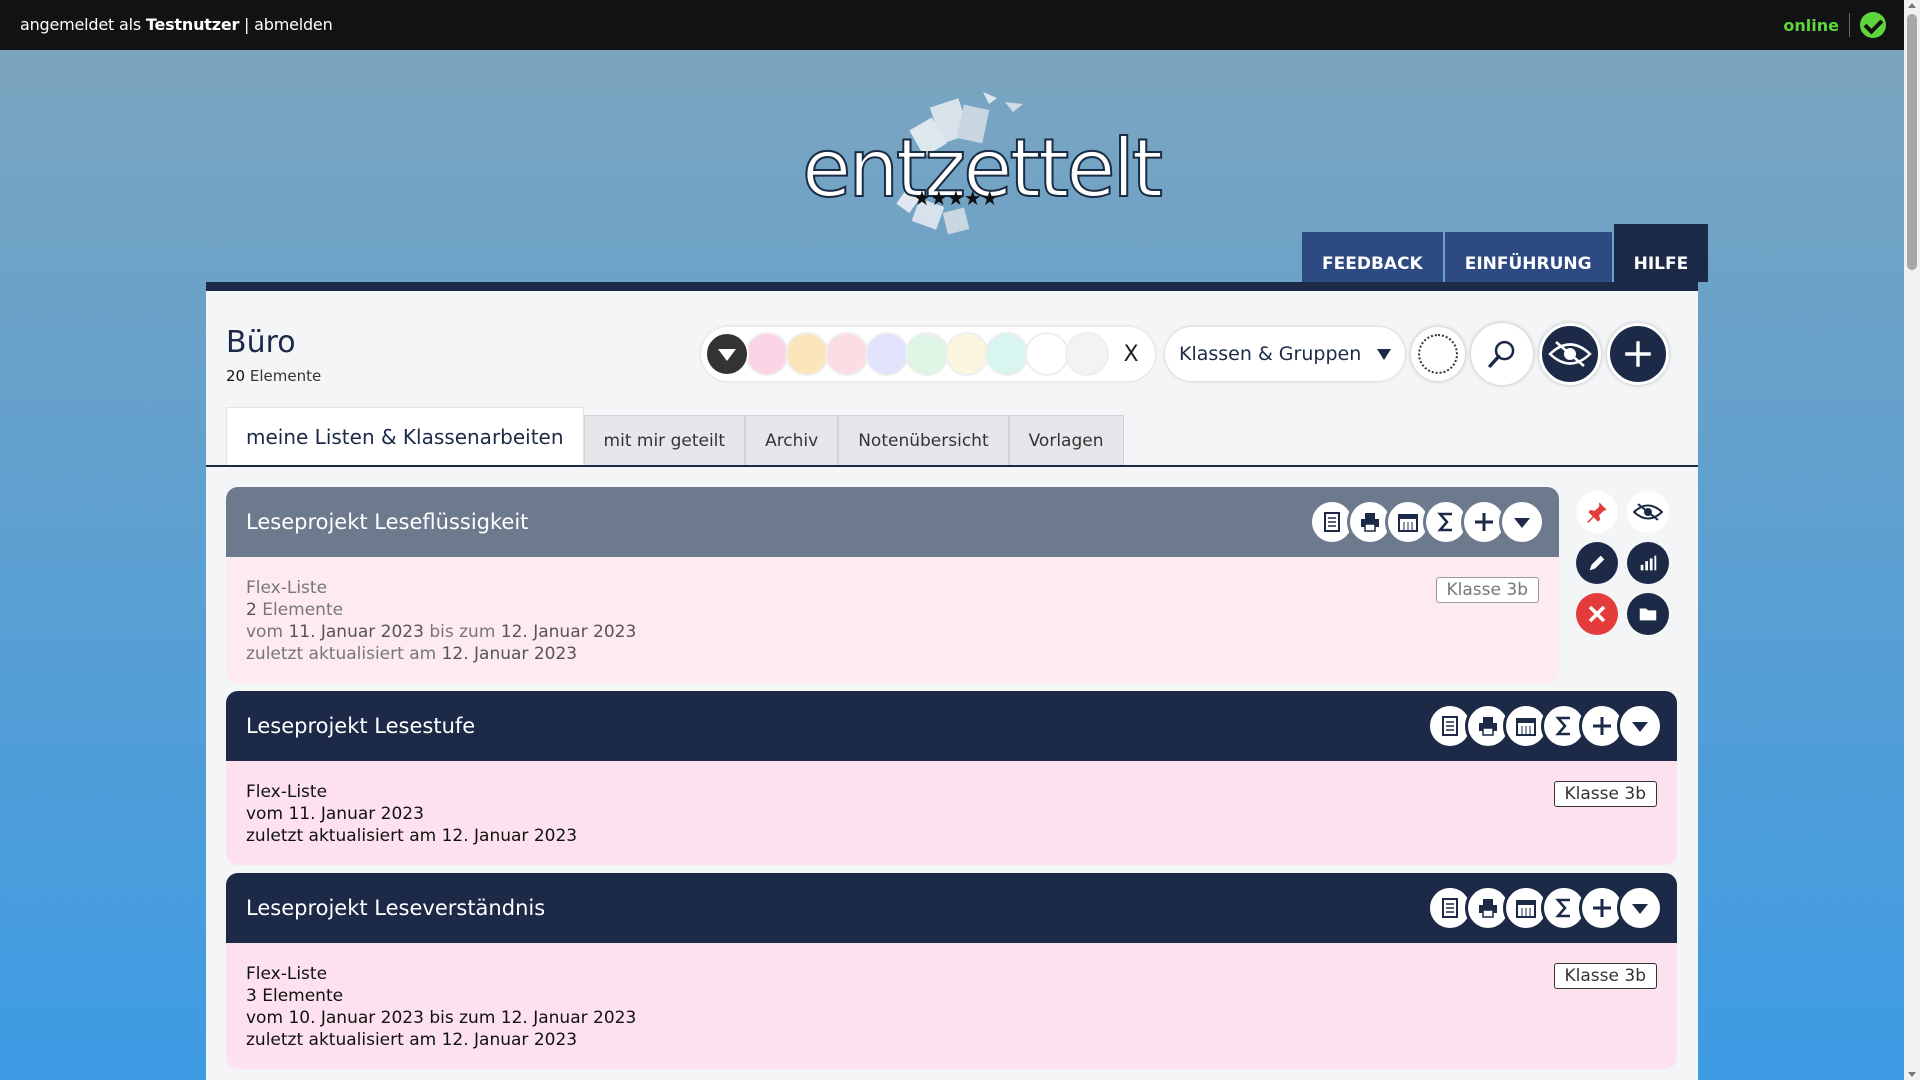 Image resolution: width=1920 pixels, height=1080 pixels. I want to click on toggle-hidden-button, so click(1570, 354).